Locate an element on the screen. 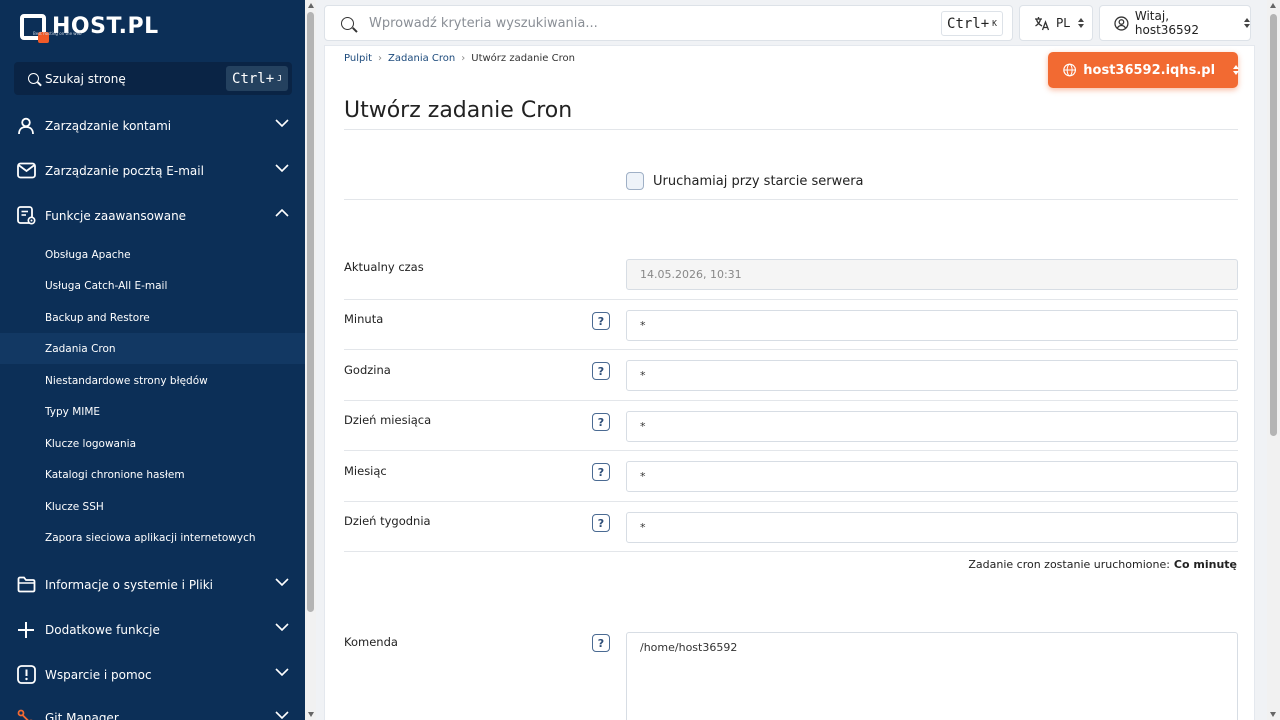 The image size is (1280, 720). sidebar-section-accounts: Zarządzanie kontami is located at coordinates (152, 125).